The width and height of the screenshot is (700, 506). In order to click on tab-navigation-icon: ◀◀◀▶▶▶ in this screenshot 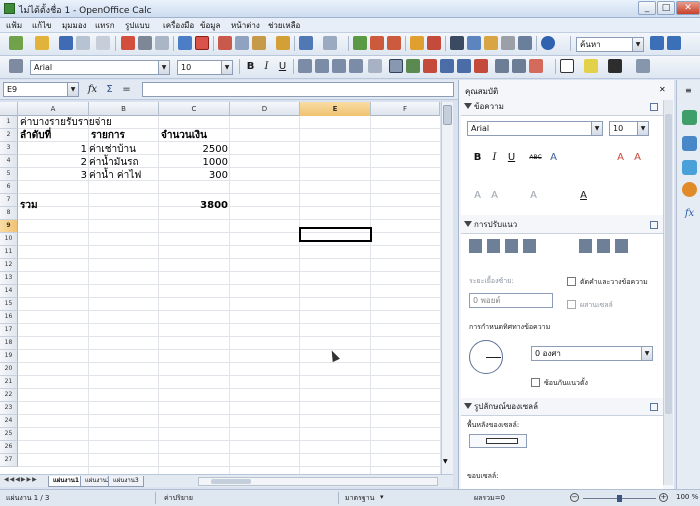, I will do `click(21, 479)`.